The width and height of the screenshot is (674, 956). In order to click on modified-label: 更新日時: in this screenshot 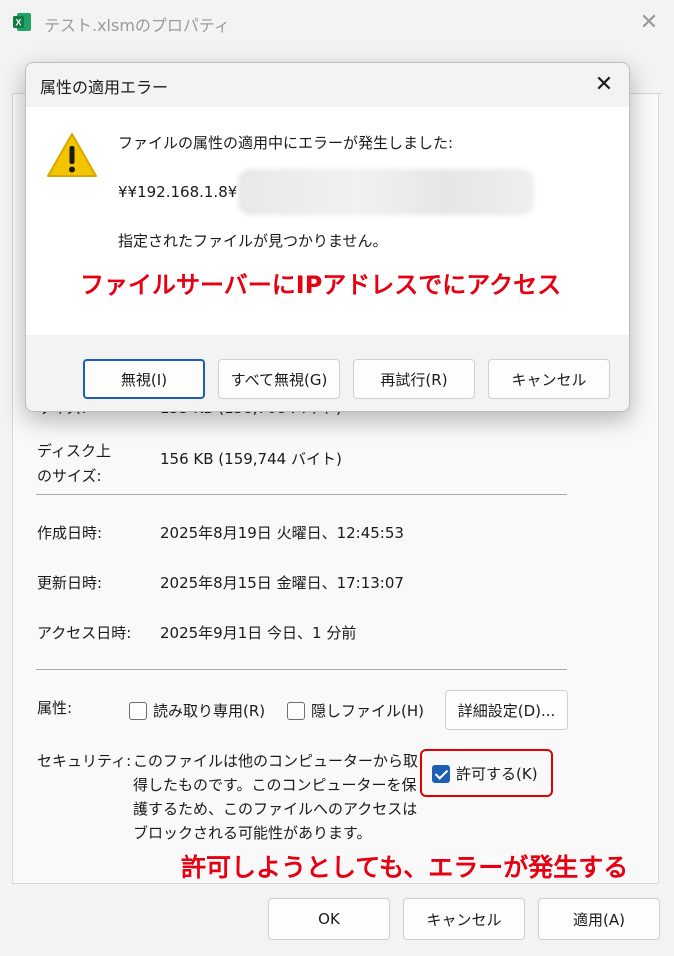, I will do `click(70, 583)`.